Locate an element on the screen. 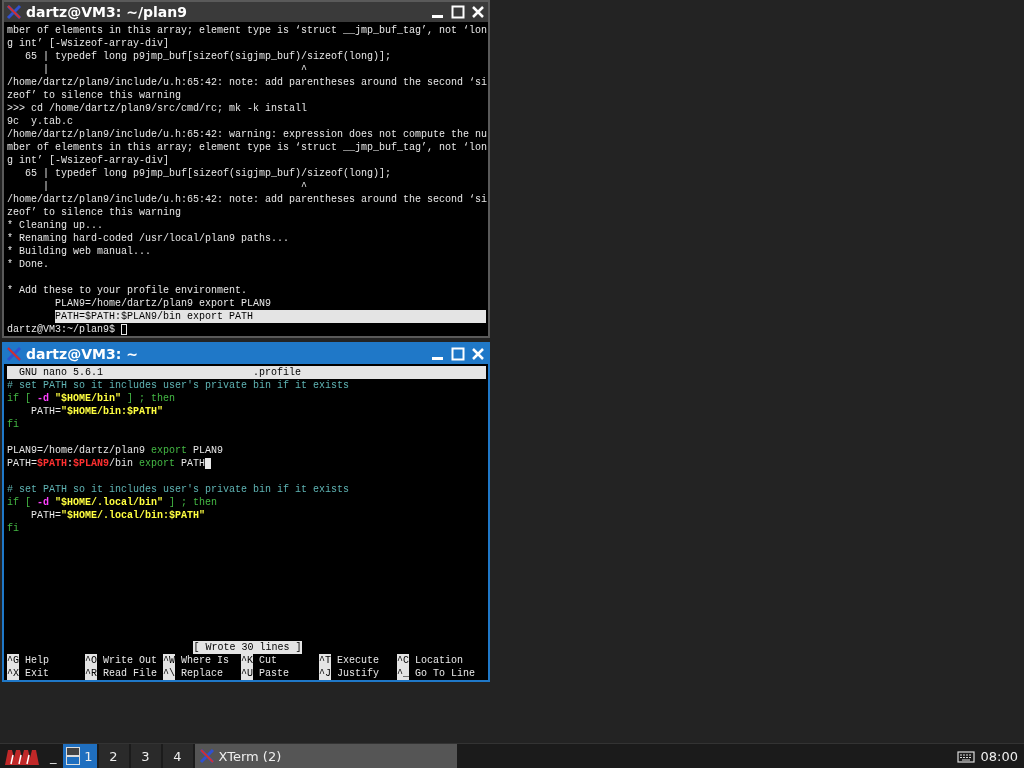 This screenshot has width=1024, height=768. shortcut-key: ^K is located at coordinates (247, 660).